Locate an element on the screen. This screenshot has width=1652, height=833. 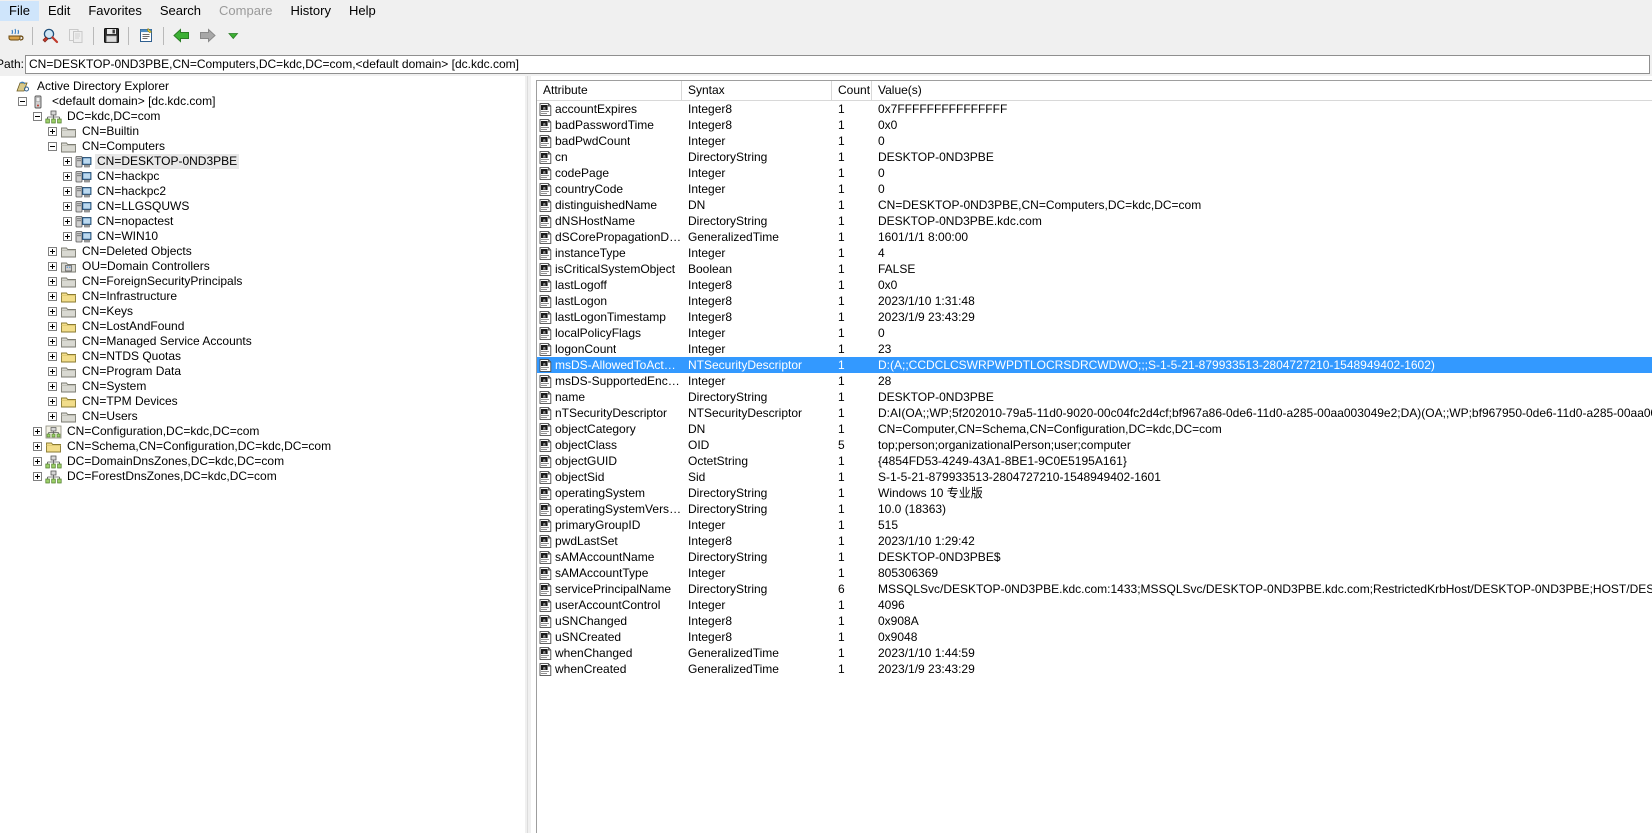
back-arrow-icon is located at coordinates (181, 36).